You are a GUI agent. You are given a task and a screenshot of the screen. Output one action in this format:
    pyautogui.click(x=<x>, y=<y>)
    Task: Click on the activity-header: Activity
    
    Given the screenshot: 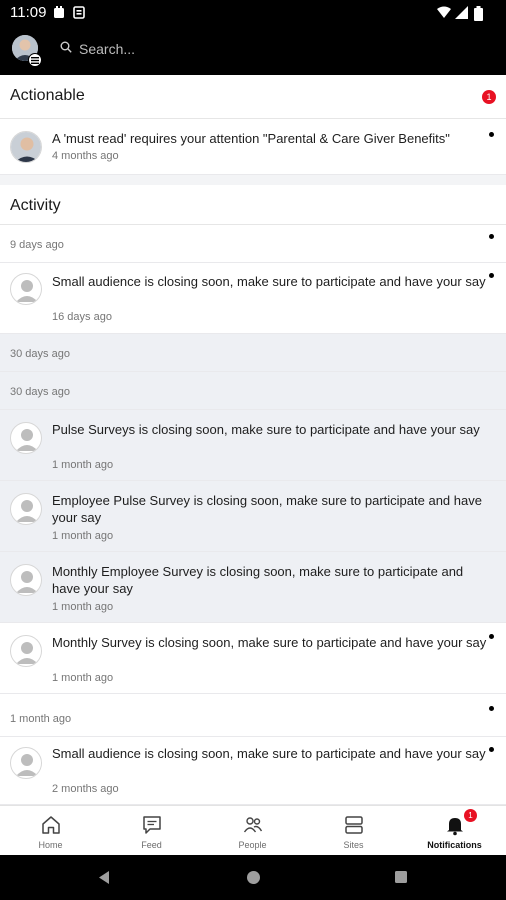 What is the action you would take?
    pyautogui.click(x=253, y=205)
    